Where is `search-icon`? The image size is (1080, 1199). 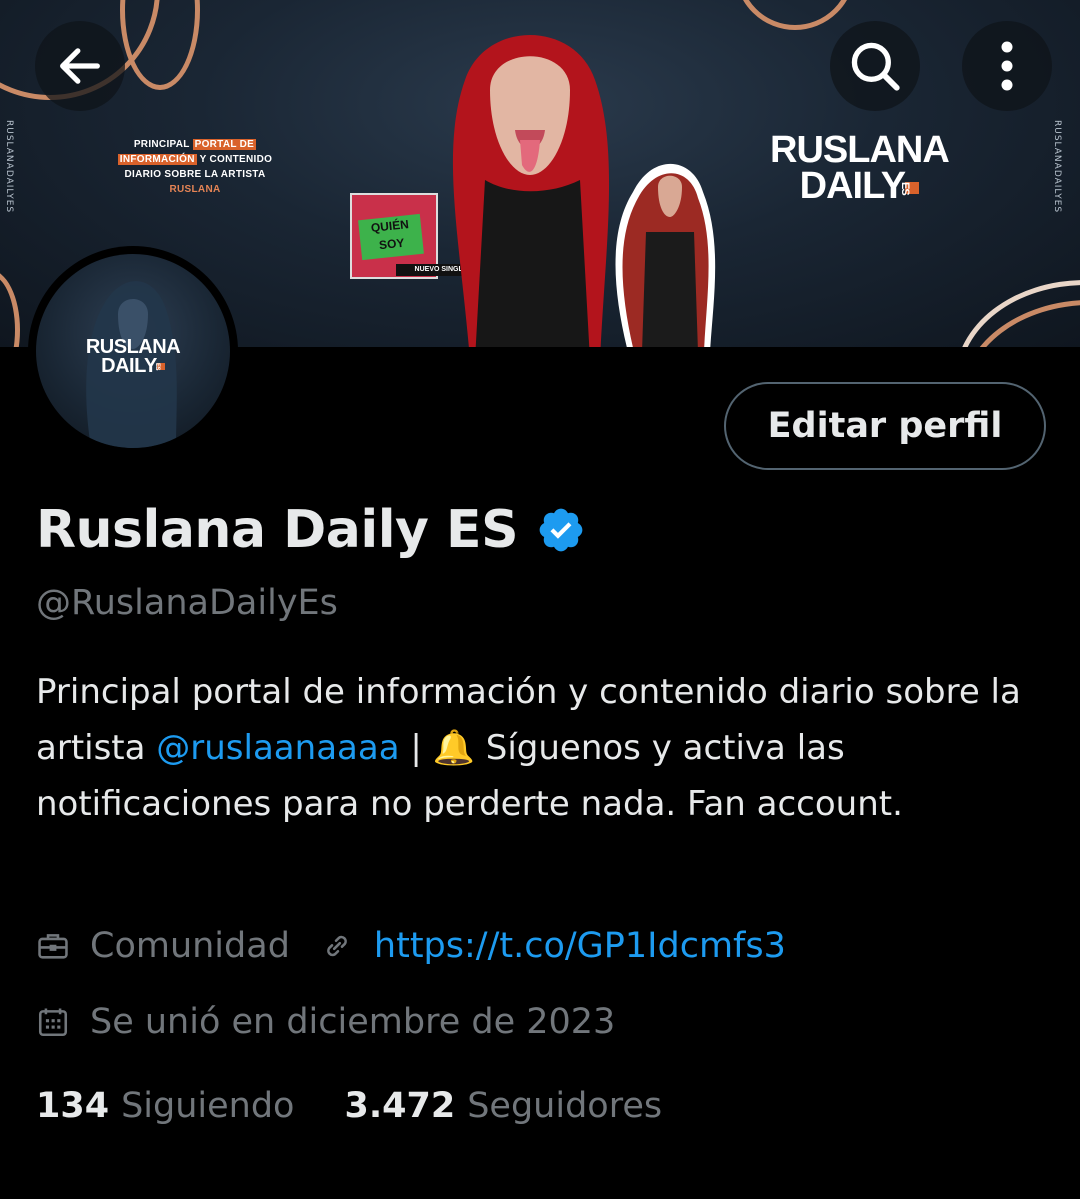
search-icon is located at coordinates (875, 66).